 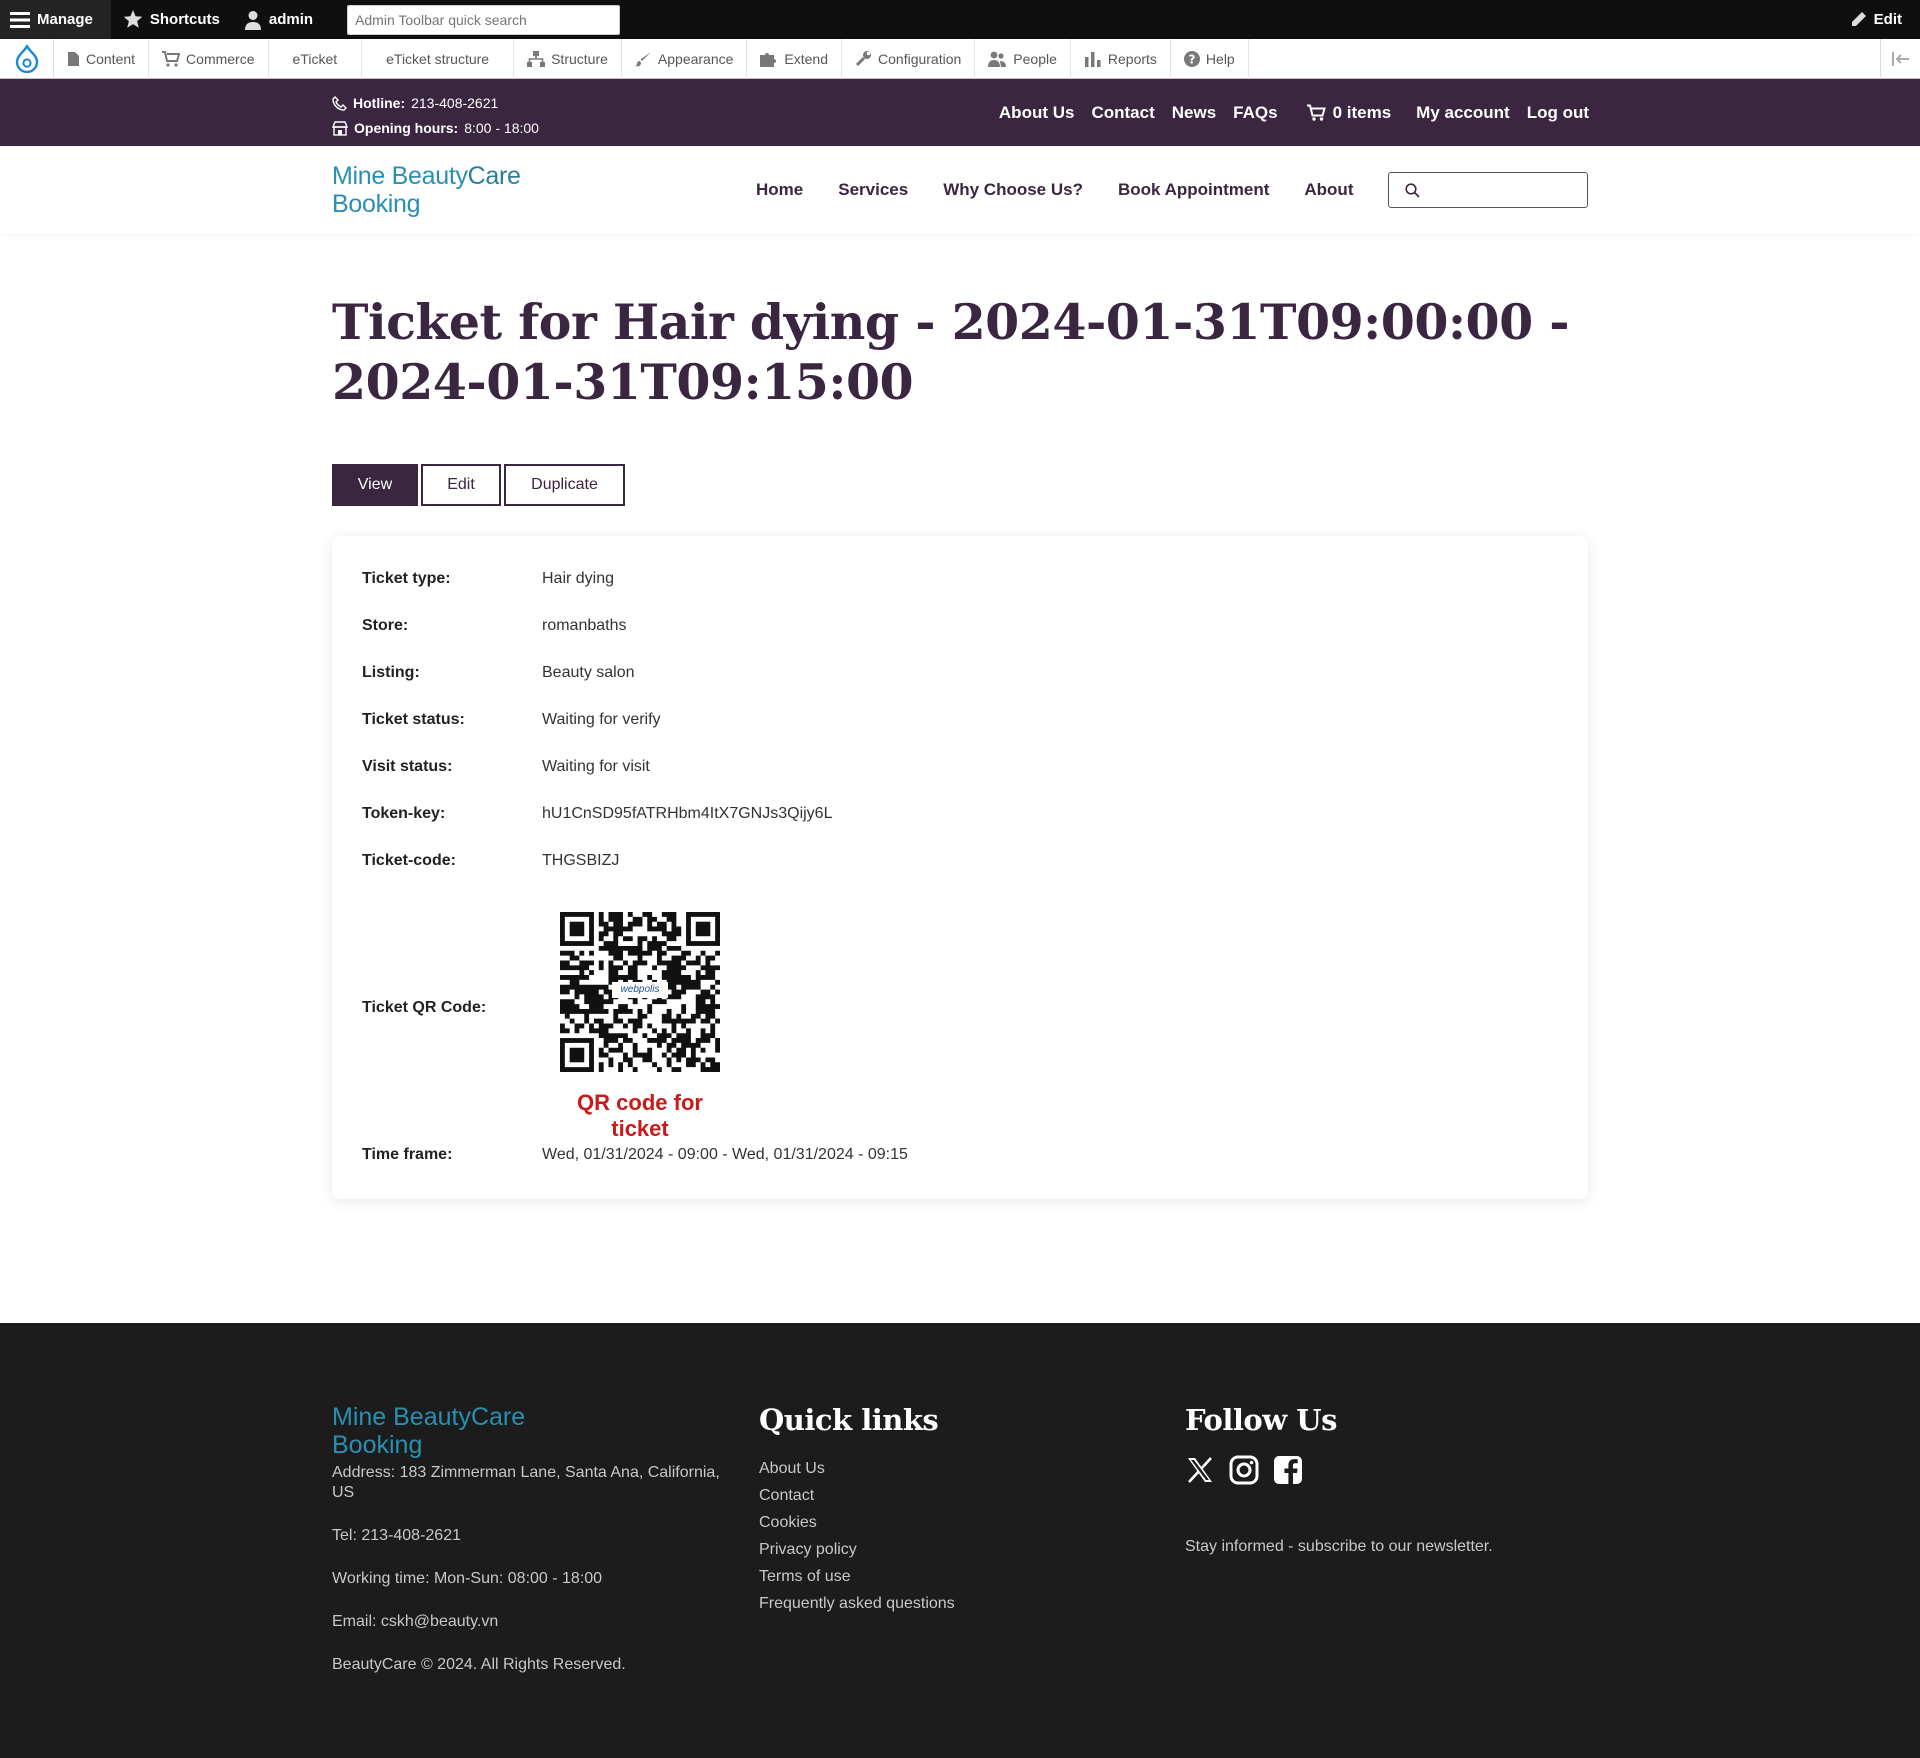 What do you see at coordinates (939, 1603) in the screenshot?
I see `footer-link-faq: Frequently asked questions` at bounding box center [939, 1603].